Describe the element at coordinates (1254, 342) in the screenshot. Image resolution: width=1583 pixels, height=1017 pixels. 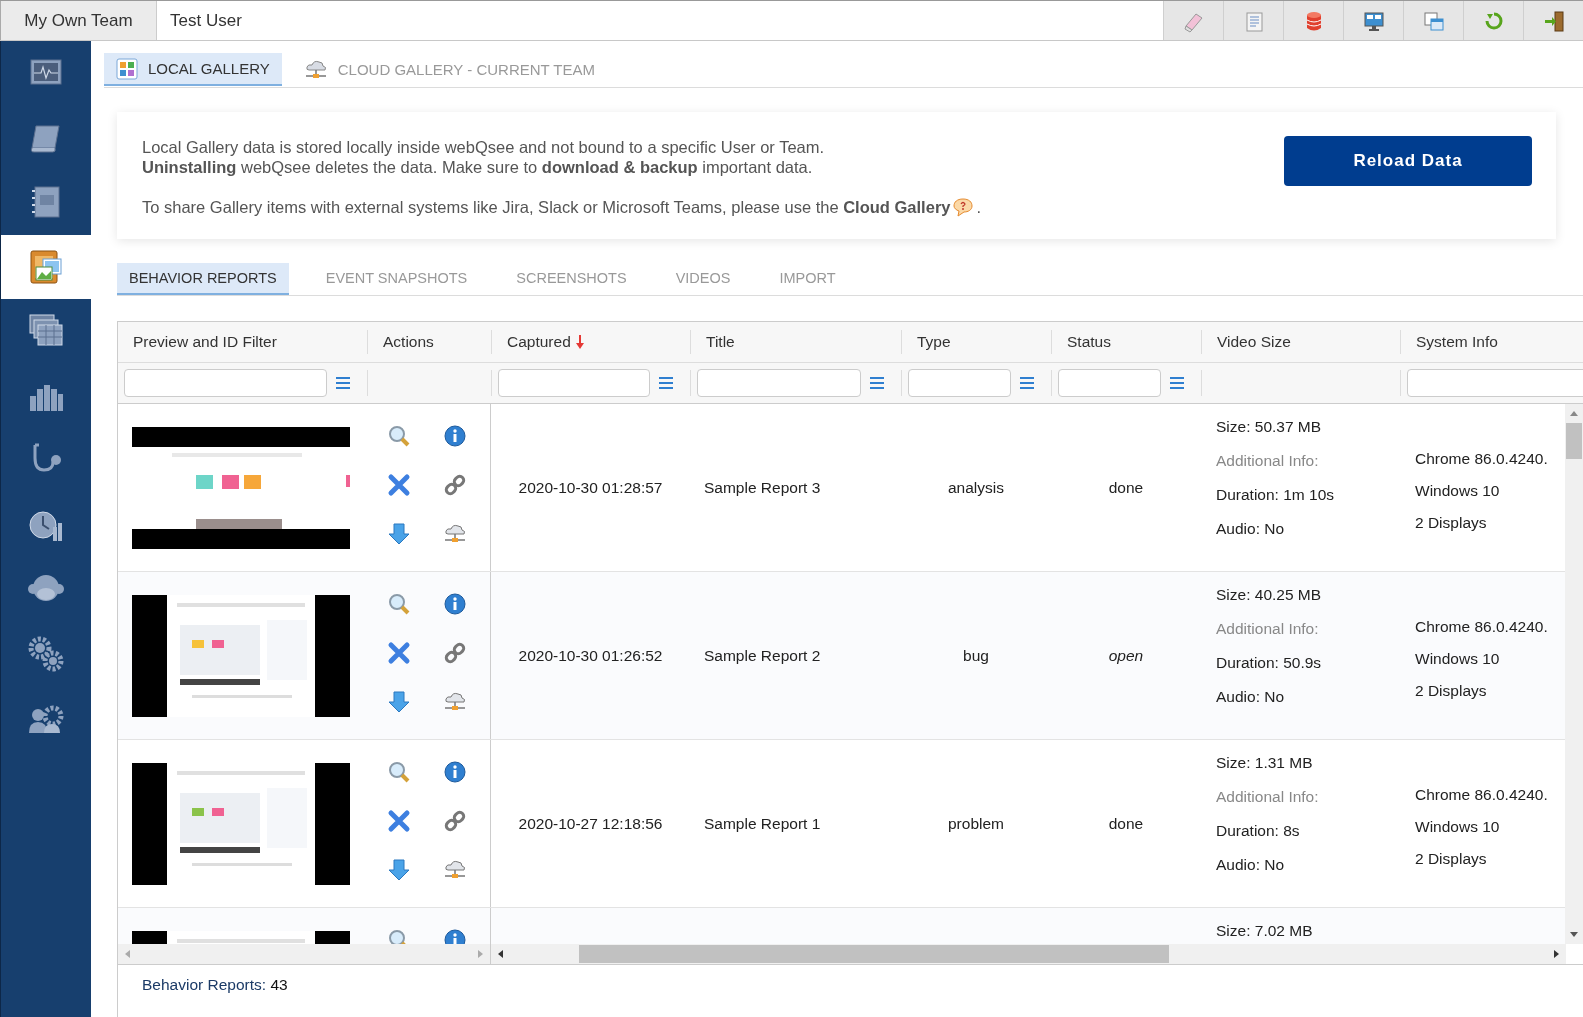
I see `column-header: Video Size` at that location.